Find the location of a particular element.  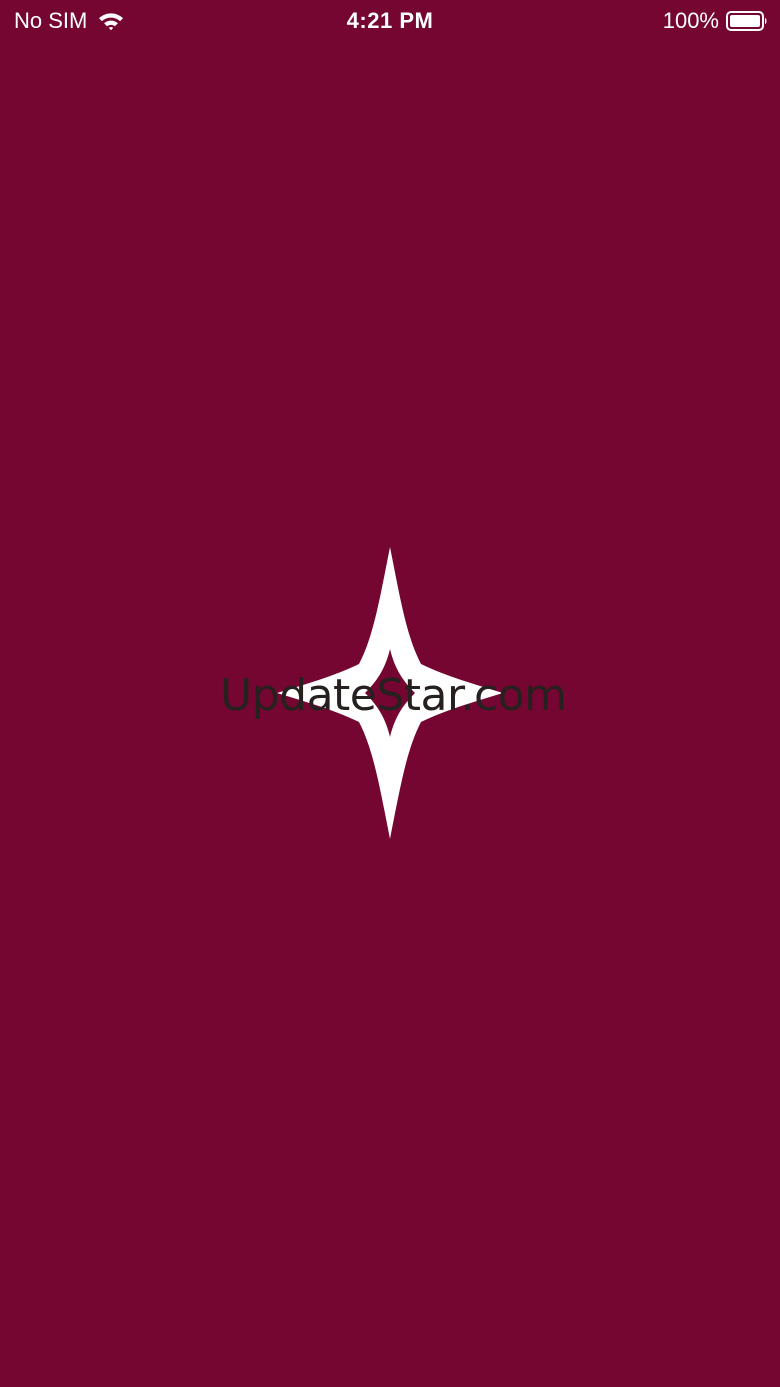

splash-center: UpdateStar.com is located at coordinates (393, 695).